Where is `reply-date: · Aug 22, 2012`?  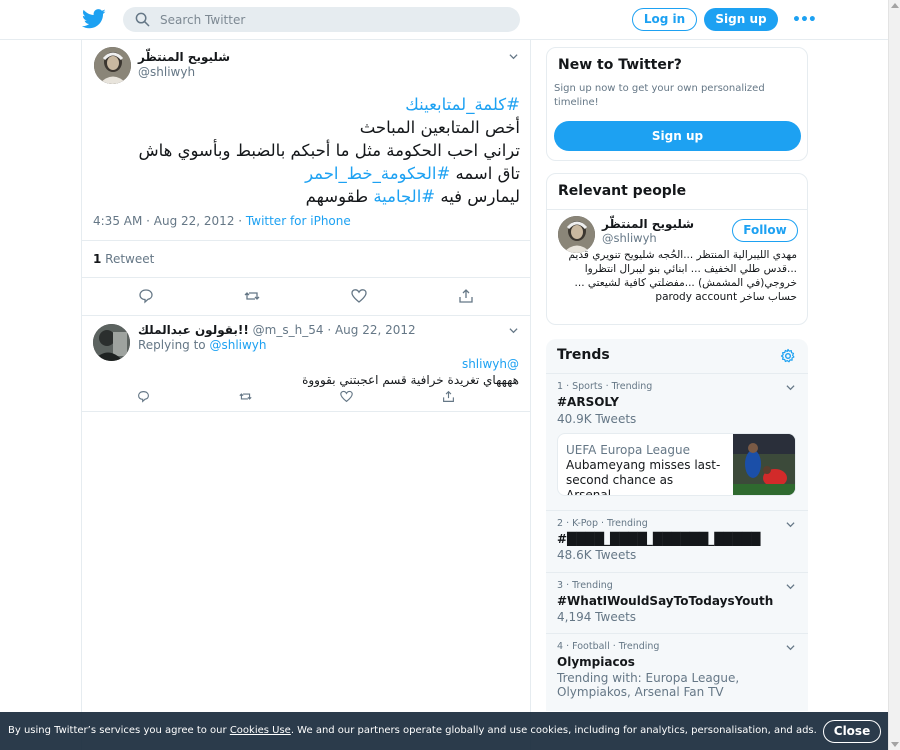
reply-date: · Aug 22, 2012 is located at coordinates (369, 330).